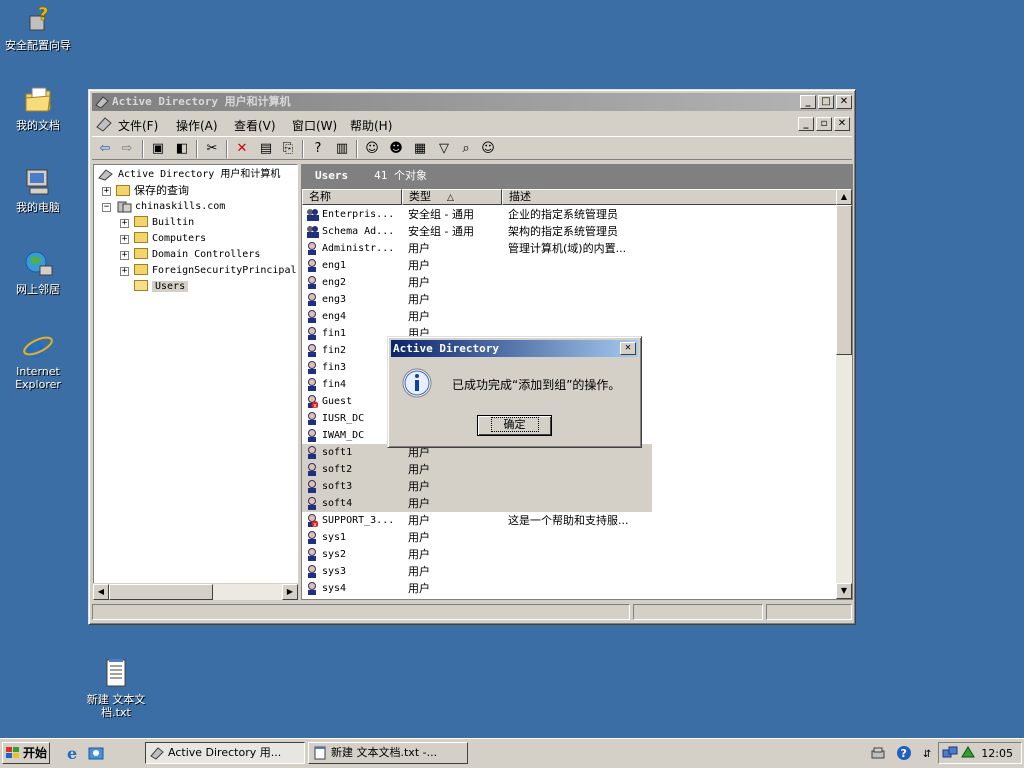  I want to click on new-ou-icon: ▦, so click(420, 149).